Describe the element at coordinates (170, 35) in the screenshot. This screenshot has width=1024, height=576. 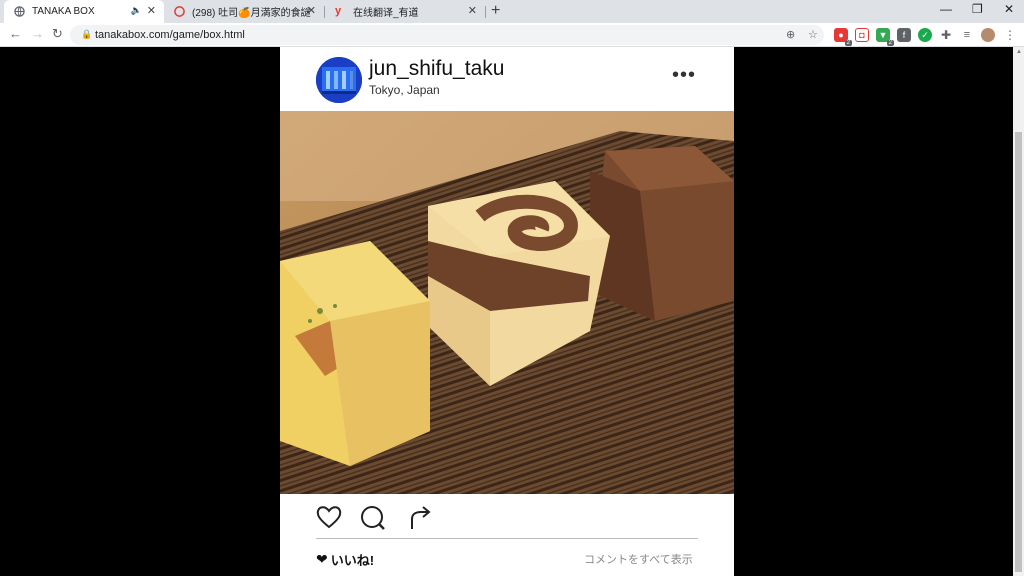
I see `url-text: tanakabox.com/game/box.html` at that location.